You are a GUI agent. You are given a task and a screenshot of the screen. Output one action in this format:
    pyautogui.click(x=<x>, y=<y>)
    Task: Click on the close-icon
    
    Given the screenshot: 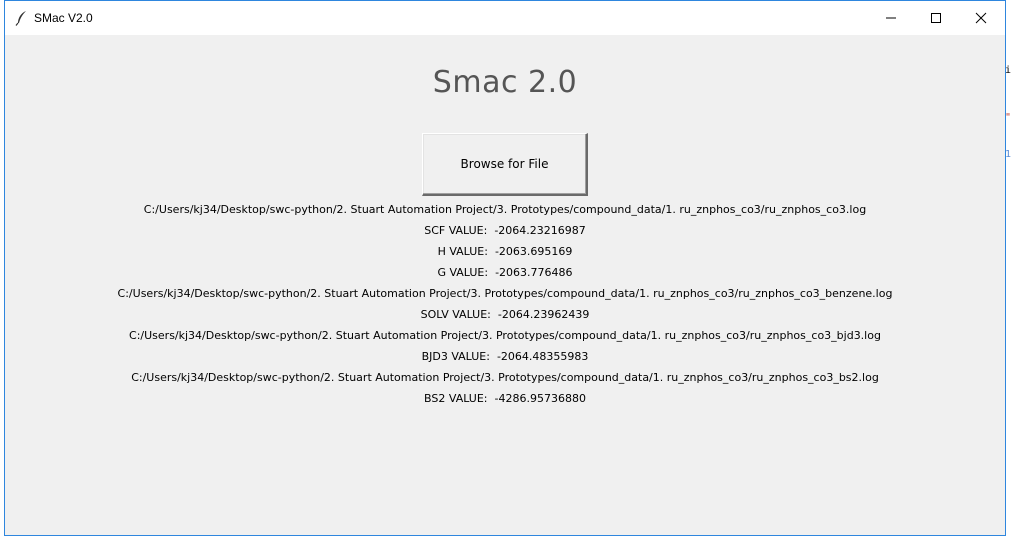 What is the action you would take?
    pyautogui.click(x=981, y=18)
    